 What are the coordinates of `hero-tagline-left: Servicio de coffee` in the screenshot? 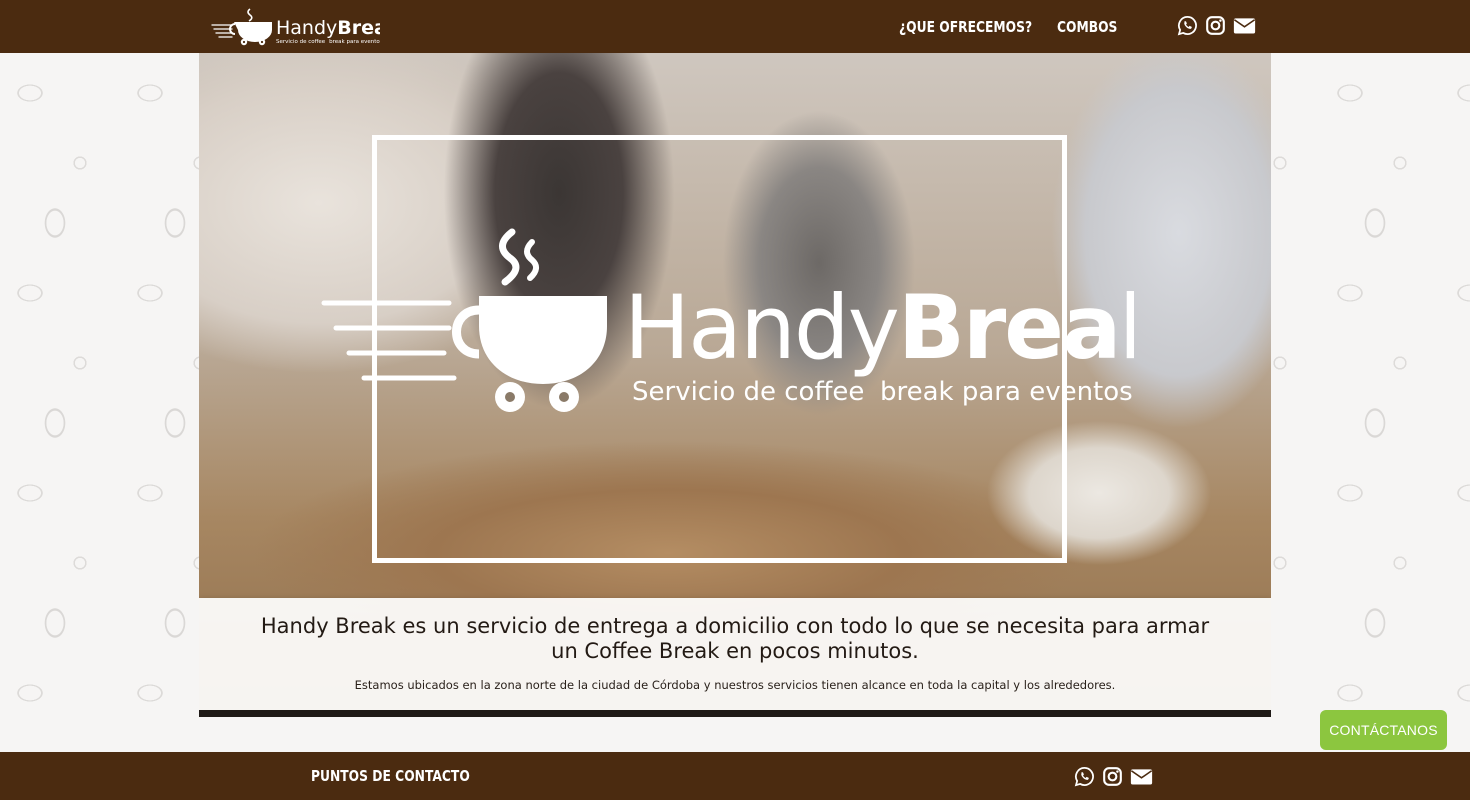 It's located at (748, 392).